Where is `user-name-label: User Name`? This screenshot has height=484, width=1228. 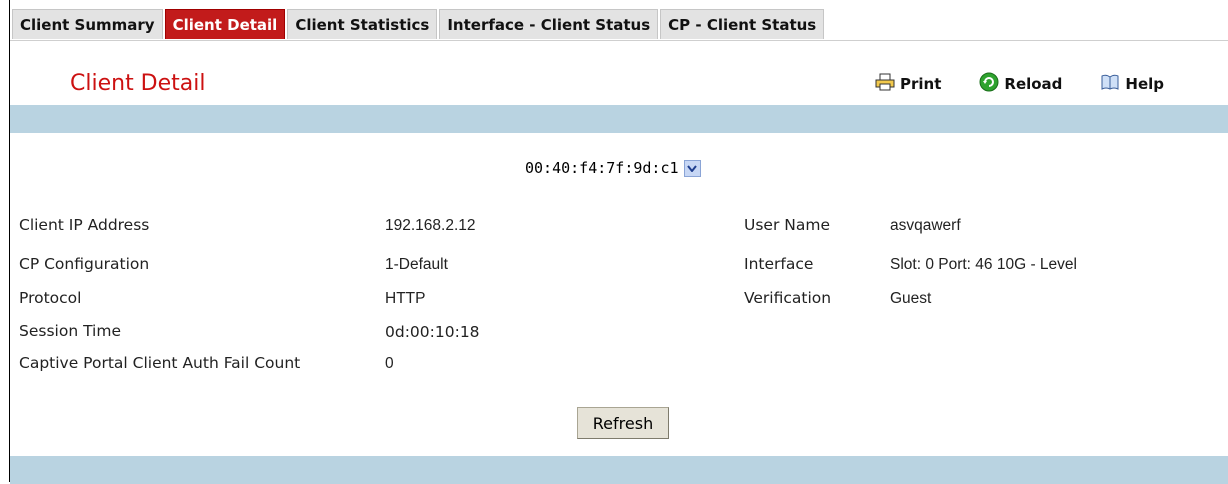
user-name-label: User Name is located at coordinates (787, 225).